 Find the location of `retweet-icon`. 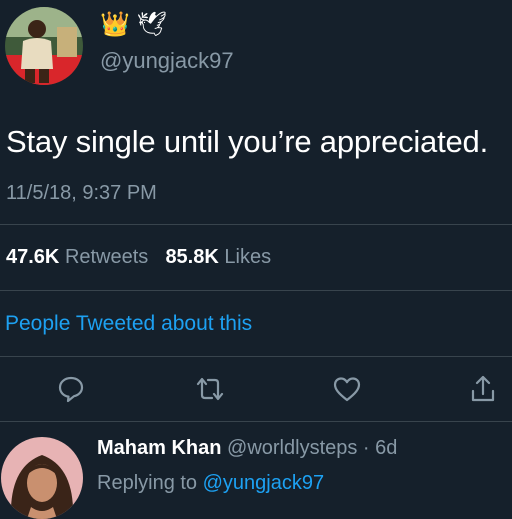

retweet-icon is located at coordinates (210, 389).